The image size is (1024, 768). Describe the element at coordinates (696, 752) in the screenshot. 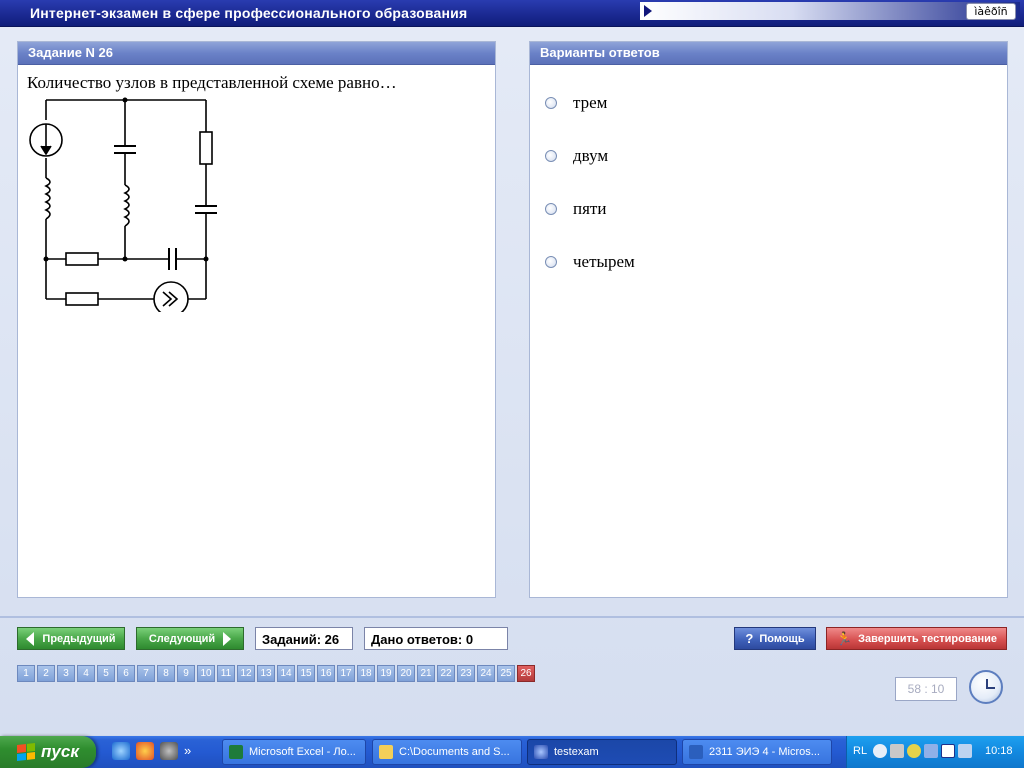

I see `word-icon` at that location.